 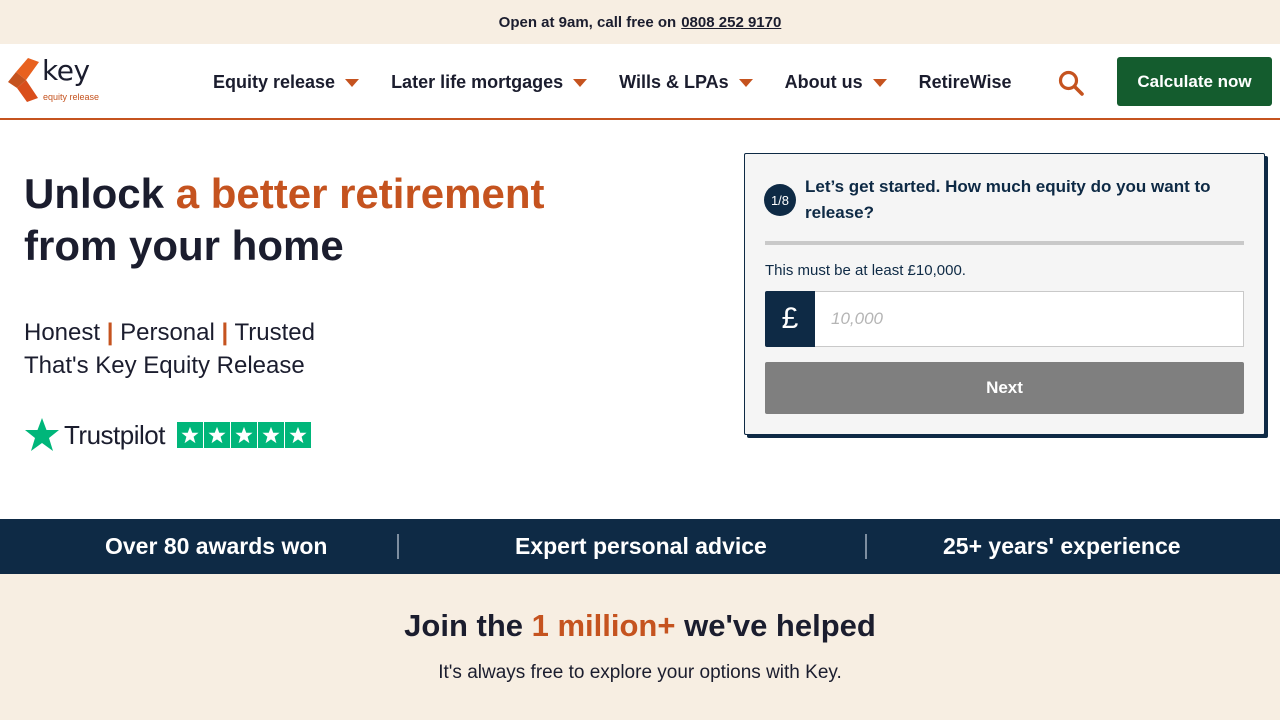 I want to click on minimum-amount-hint: This must be at least £10,000., so click(x=865, y=270).